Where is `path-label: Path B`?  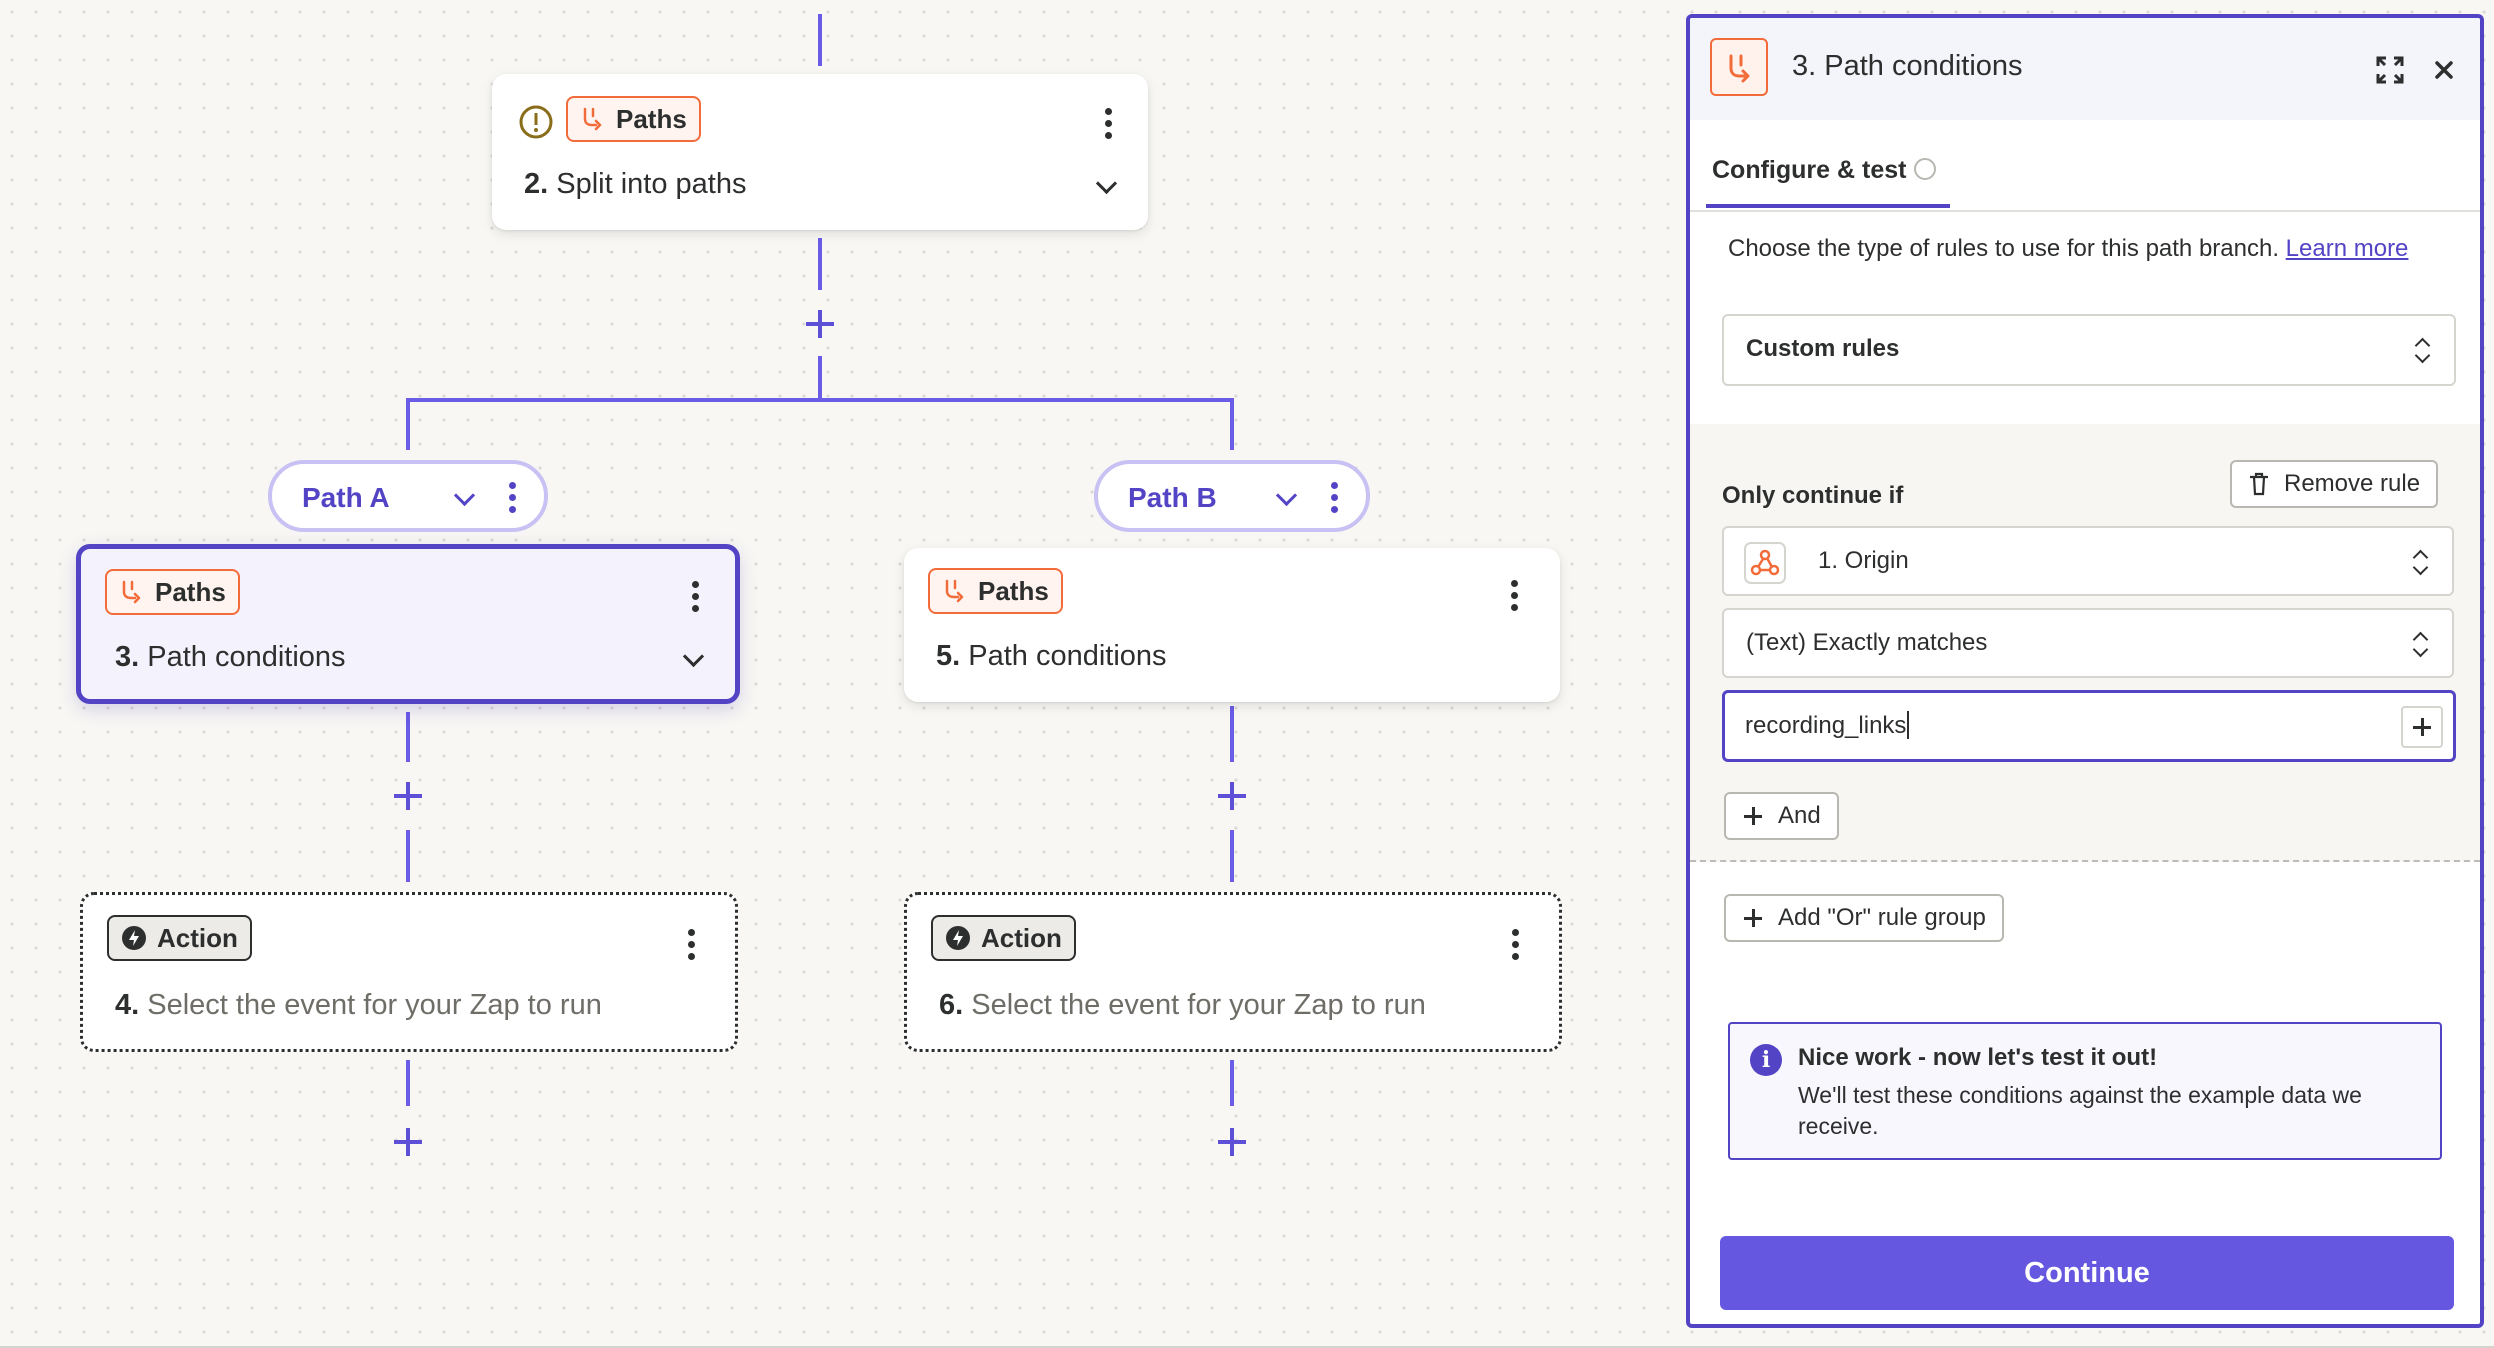 path-label: Path B is located at coordinates (1172, 497).